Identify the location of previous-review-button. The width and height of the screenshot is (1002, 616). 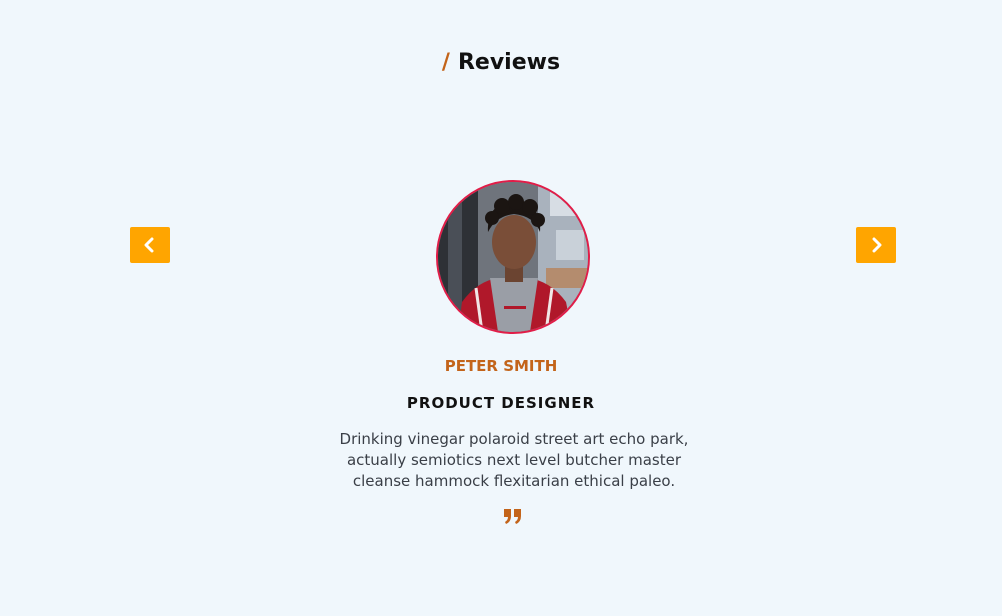
(150, 245).